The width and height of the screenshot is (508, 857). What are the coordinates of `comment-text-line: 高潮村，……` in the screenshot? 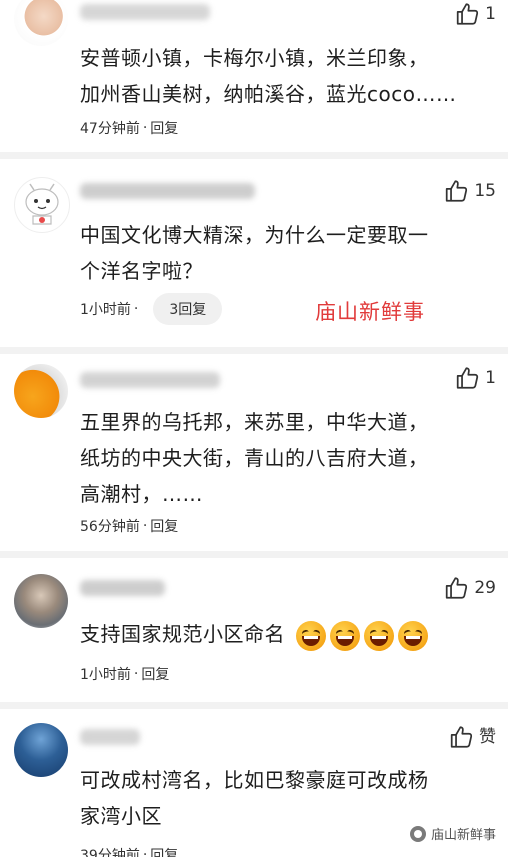 It's located at (141, 494).